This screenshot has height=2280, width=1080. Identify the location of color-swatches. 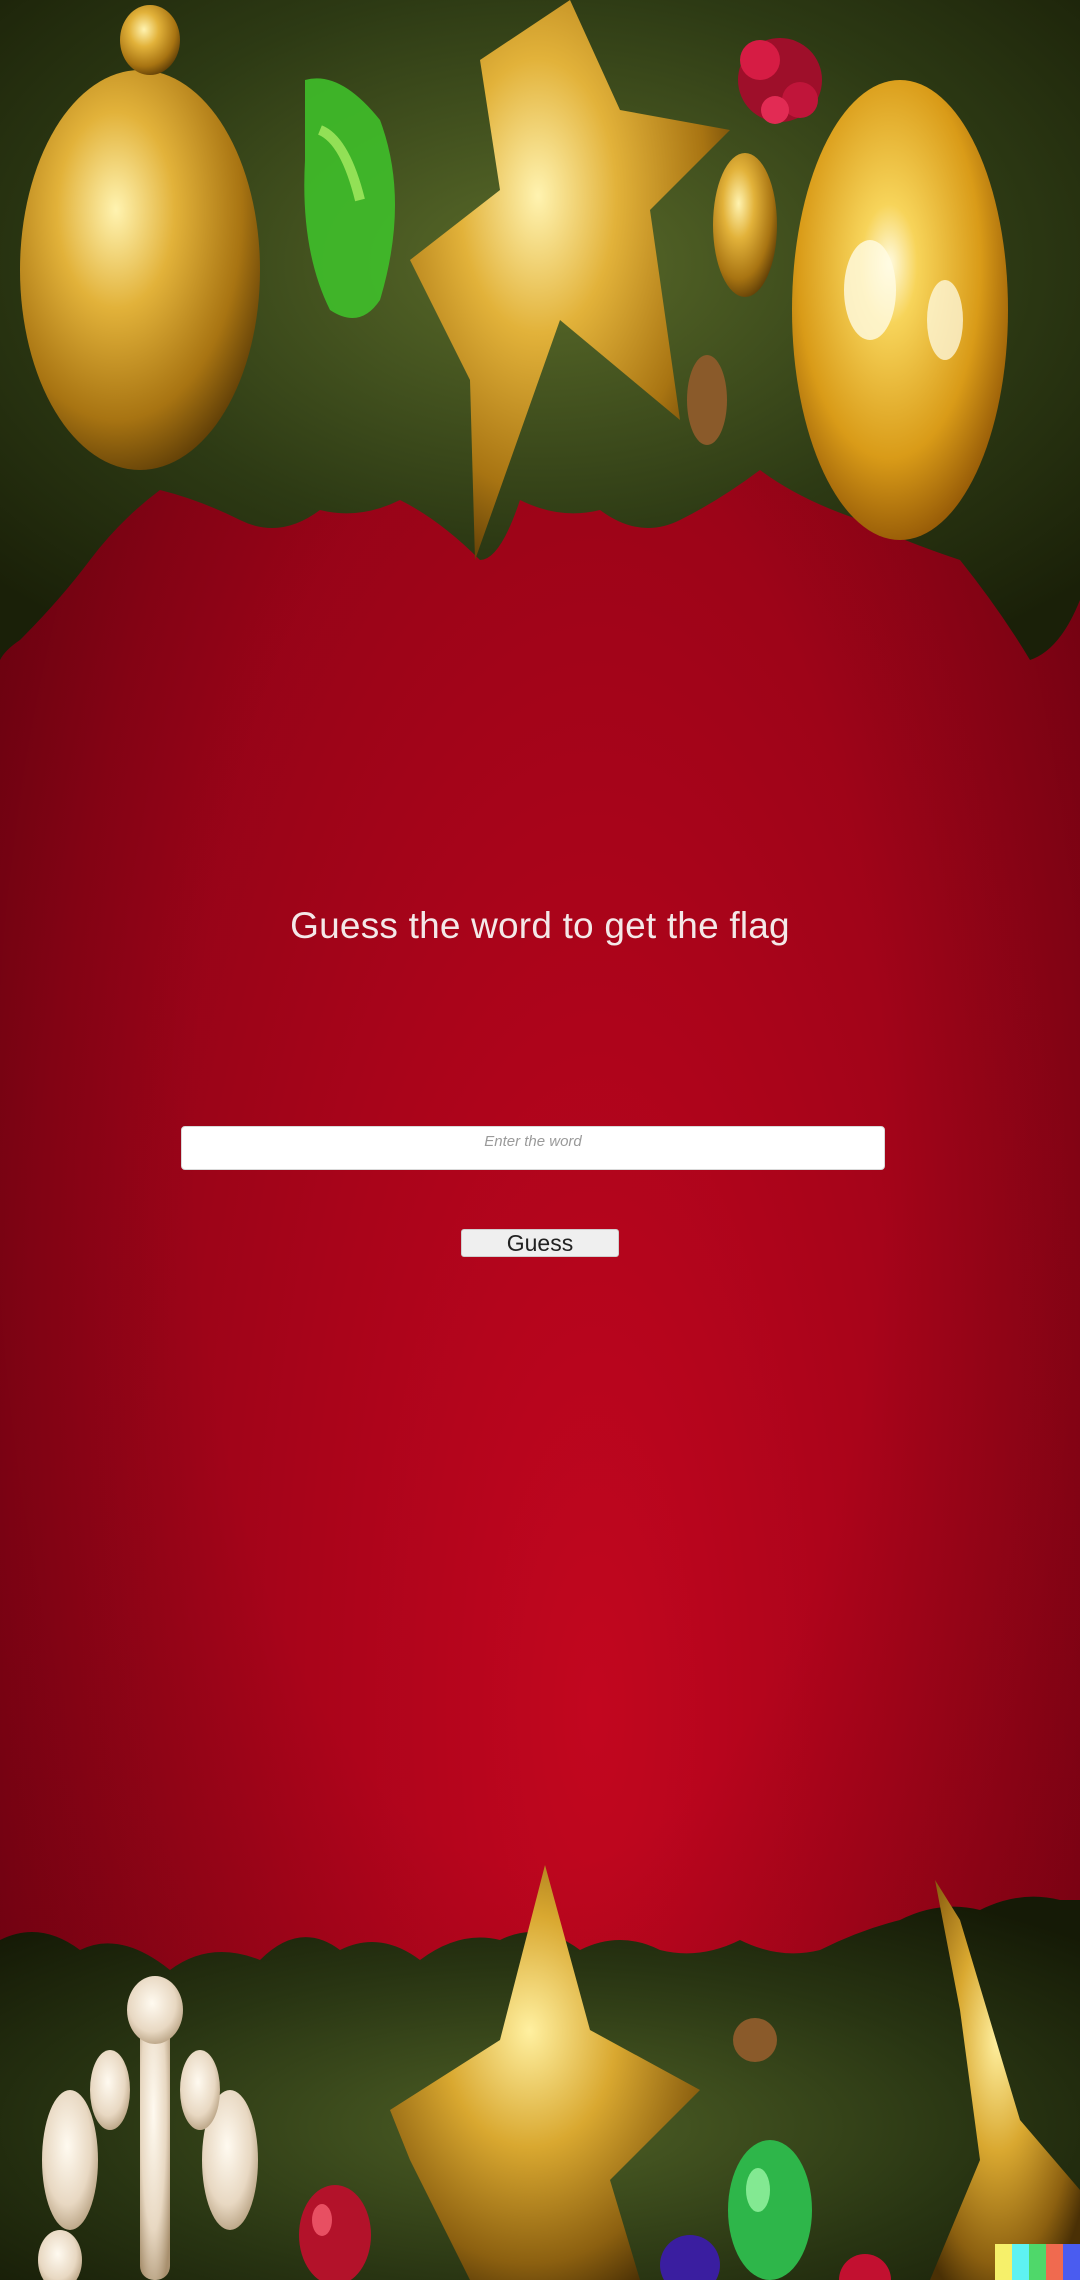
(1037, 2262).